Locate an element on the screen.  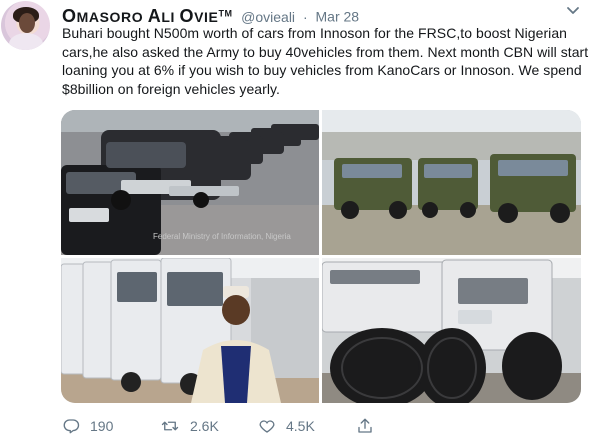
share-icon is located at coordinates (365, 425).